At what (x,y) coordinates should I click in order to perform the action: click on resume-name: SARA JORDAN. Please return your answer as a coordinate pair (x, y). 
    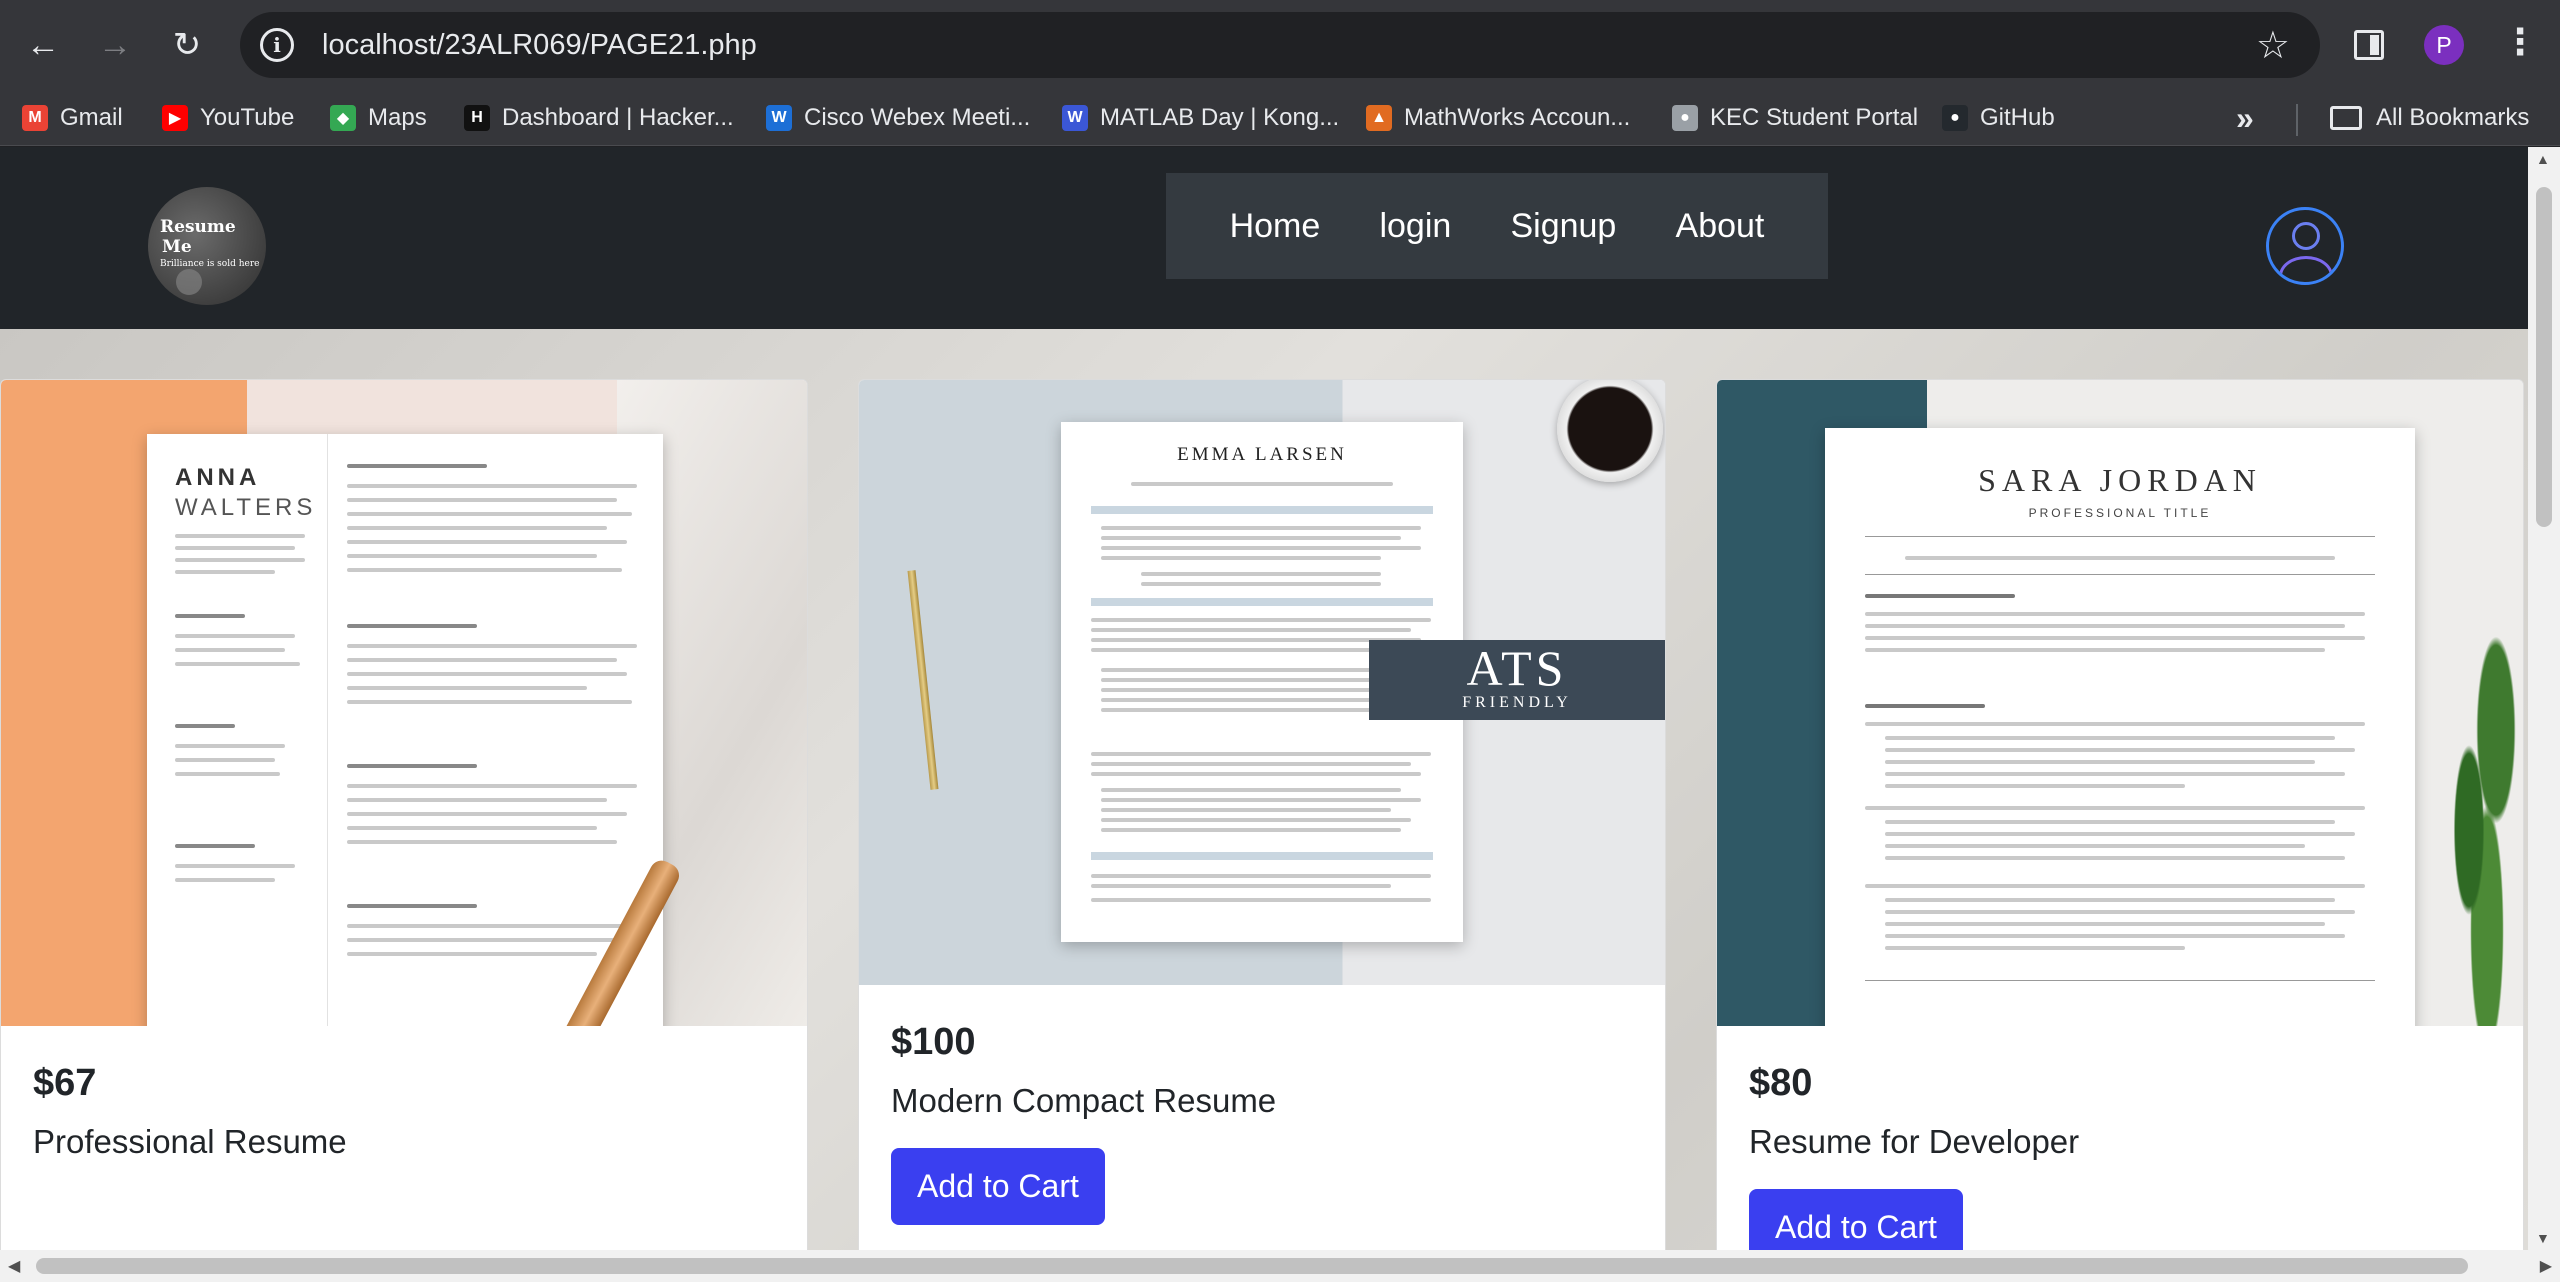
    Looking at the image, I should click on (2120, 480).